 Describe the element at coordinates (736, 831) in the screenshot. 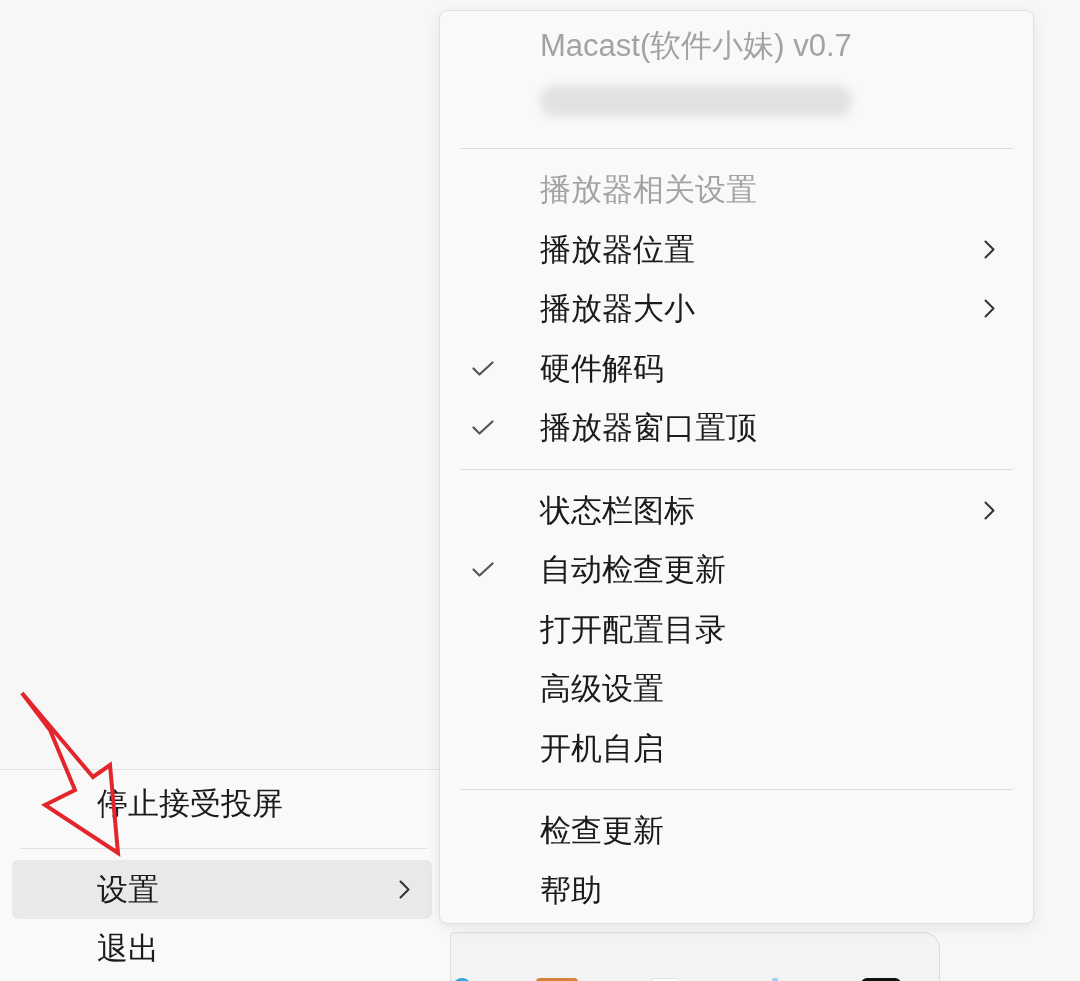

I see `menu-item: 检查更新` at that location.